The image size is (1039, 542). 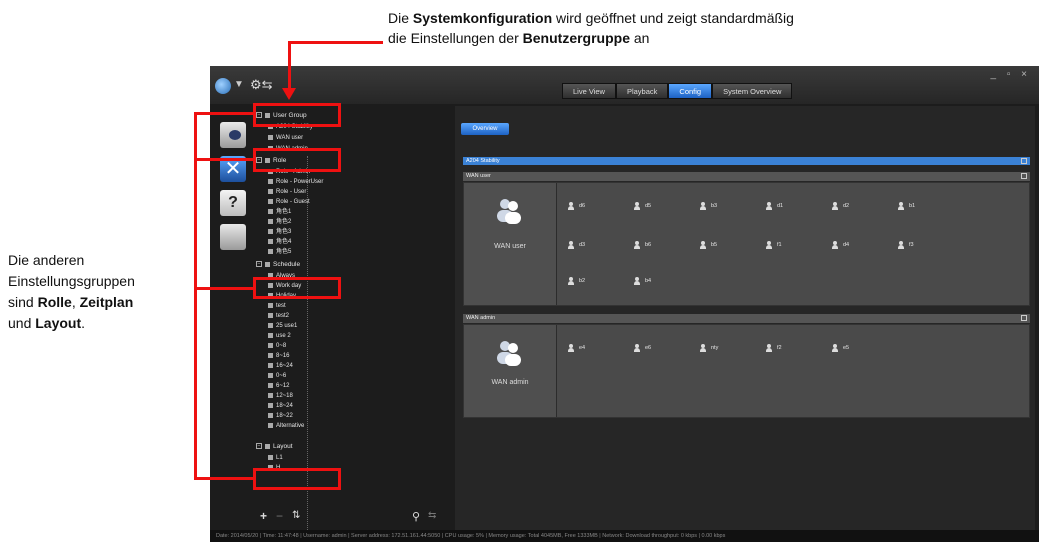 What do you see at coordinates (280, 396) in the screenshot?
I see `tree-item: 12~18` at bounding box center [280, 396].